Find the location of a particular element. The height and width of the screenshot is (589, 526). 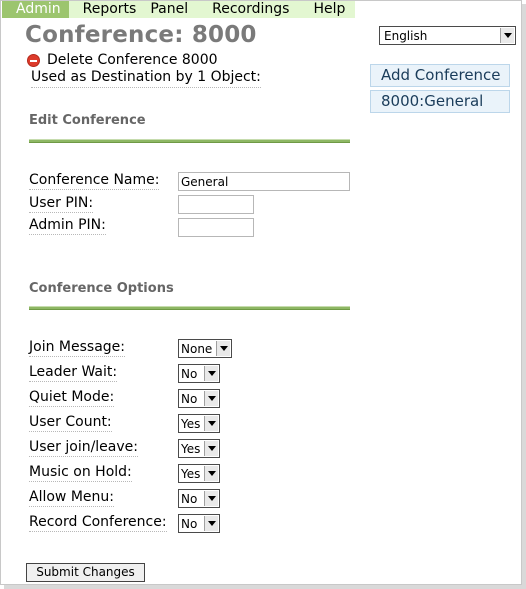

submit-changes-button: Submit Changes is located at coordinates (85, 572).